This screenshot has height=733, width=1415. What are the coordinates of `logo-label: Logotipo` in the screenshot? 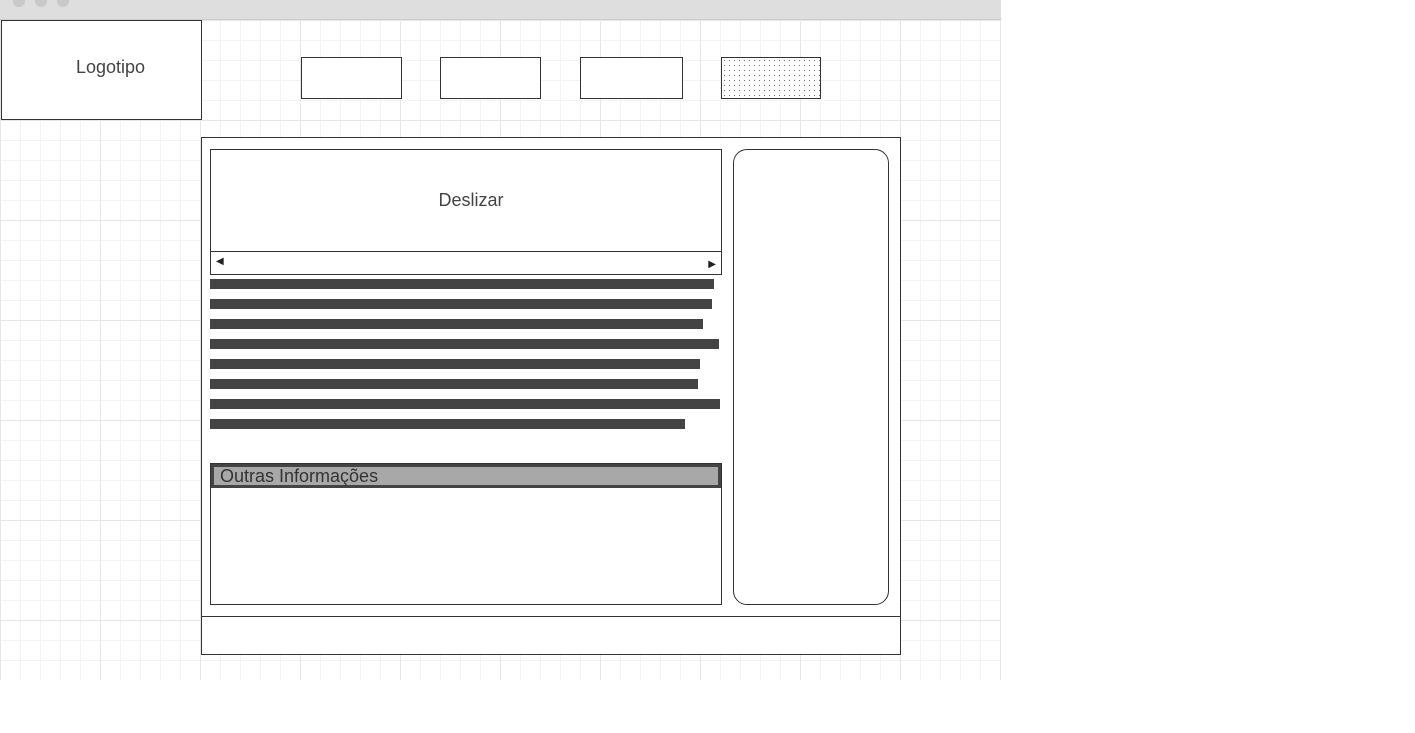 It's located at (110, 66).